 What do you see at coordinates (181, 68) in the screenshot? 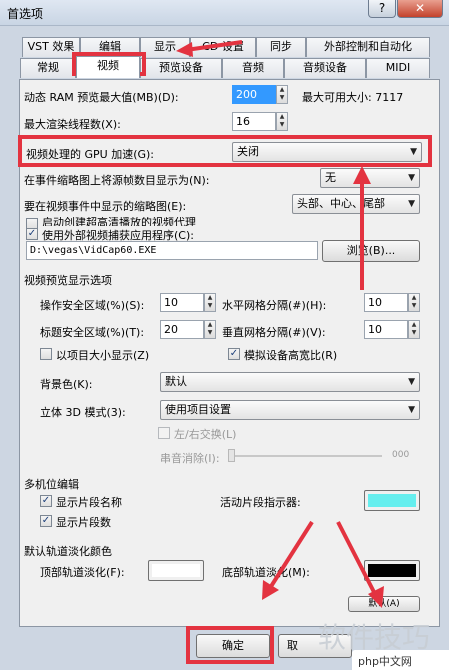
I see `tab-preview-device: 预览设备` at bounding box center [181, 68].